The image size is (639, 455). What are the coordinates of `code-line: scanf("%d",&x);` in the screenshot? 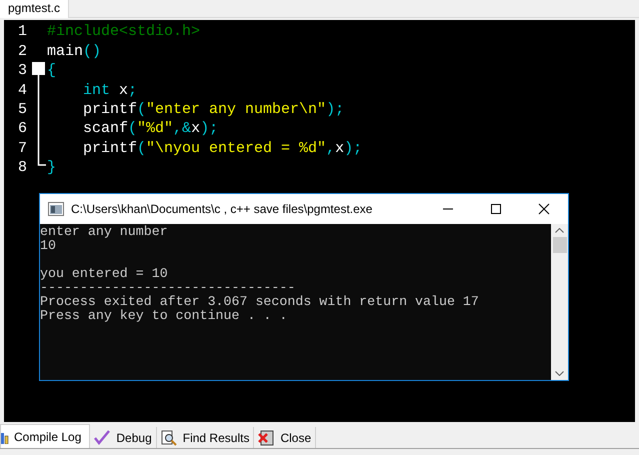 It's located at (150, 129).